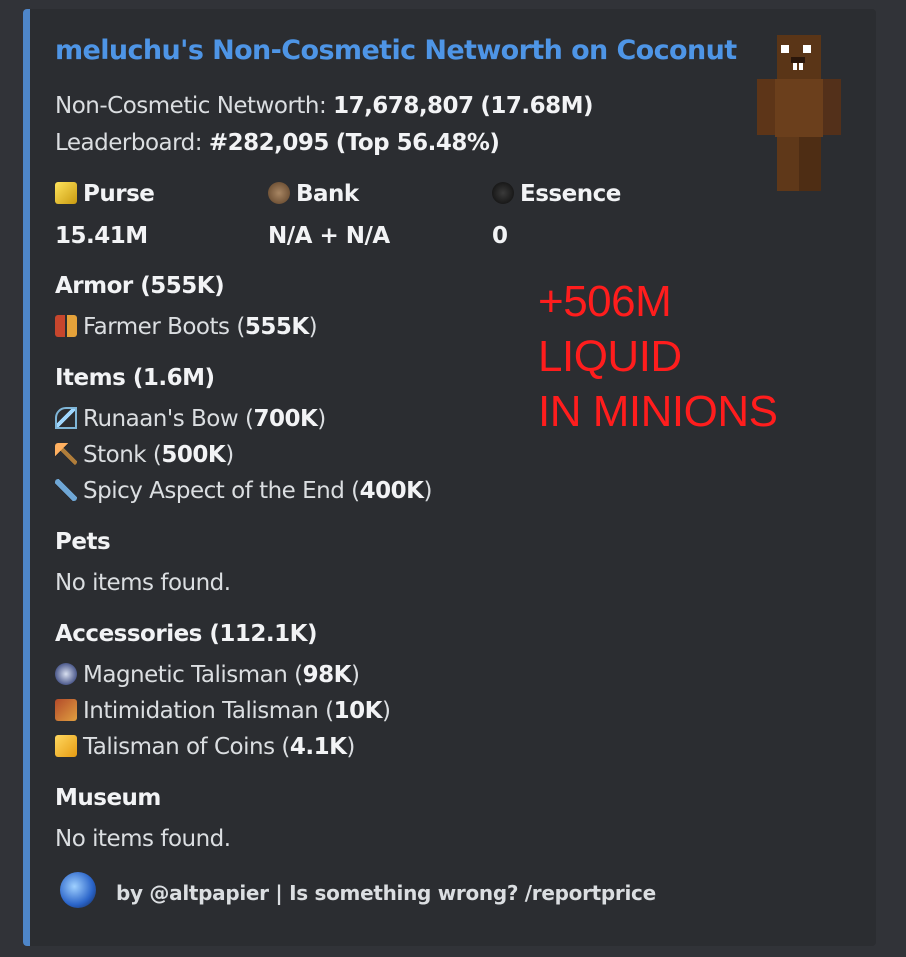 The height and width of the screenshot is (957, 906). What do you see at coordinates (135, 378) in the screenshot?
I see `items-heading: Items (1.6M)` at bounding box center [135, 378].